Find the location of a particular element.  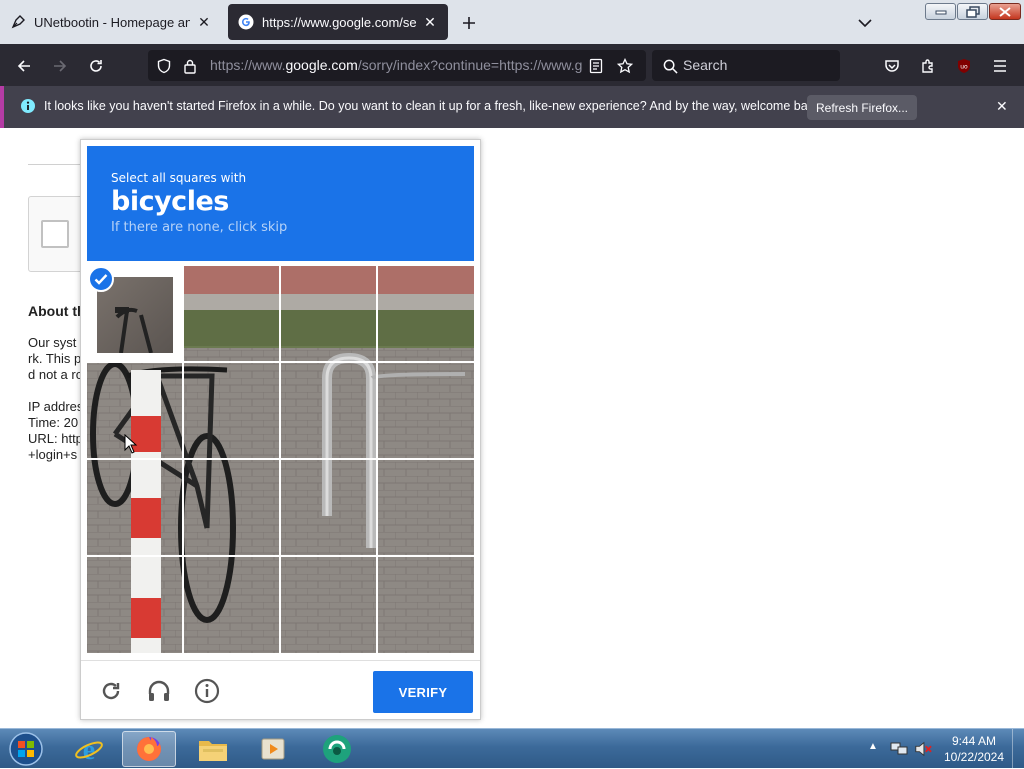

recaptcha-checkbox is located at coordinates (55, 234).